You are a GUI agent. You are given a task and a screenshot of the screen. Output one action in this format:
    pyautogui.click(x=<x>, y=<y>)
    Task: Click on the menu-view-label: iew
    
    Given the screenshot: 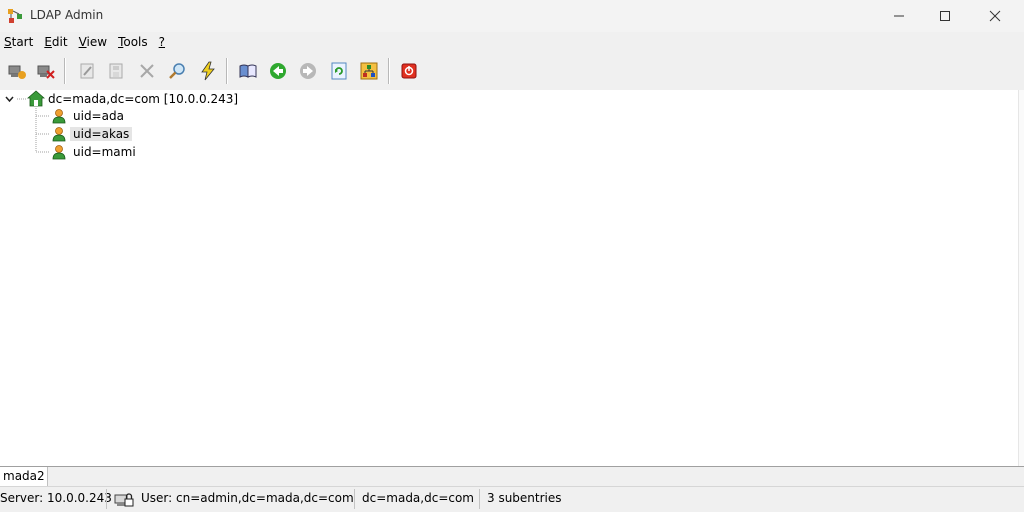 What is the action you would take?
    pyautogui.click(x=97, y=42)
    